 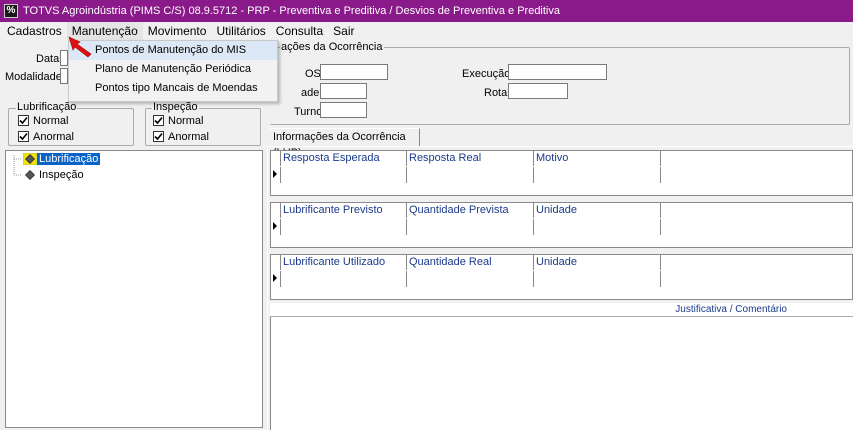 What do you see at coordinates (240, 31) in the screenshot?
I see `menu-utilitarios: Utilitários` at bounding box center [240, 31].